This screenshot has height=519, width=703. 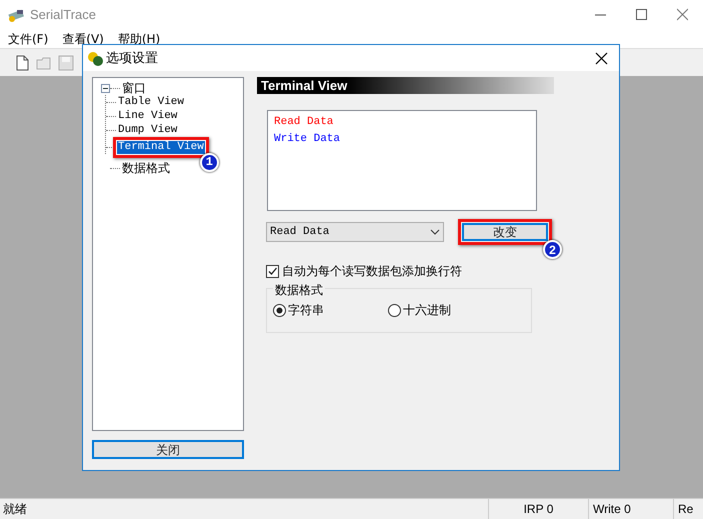 What do you see at coordinates (95, 58) in the screenshot?
I see `dialog-icon` at bounding box center [95, 58].